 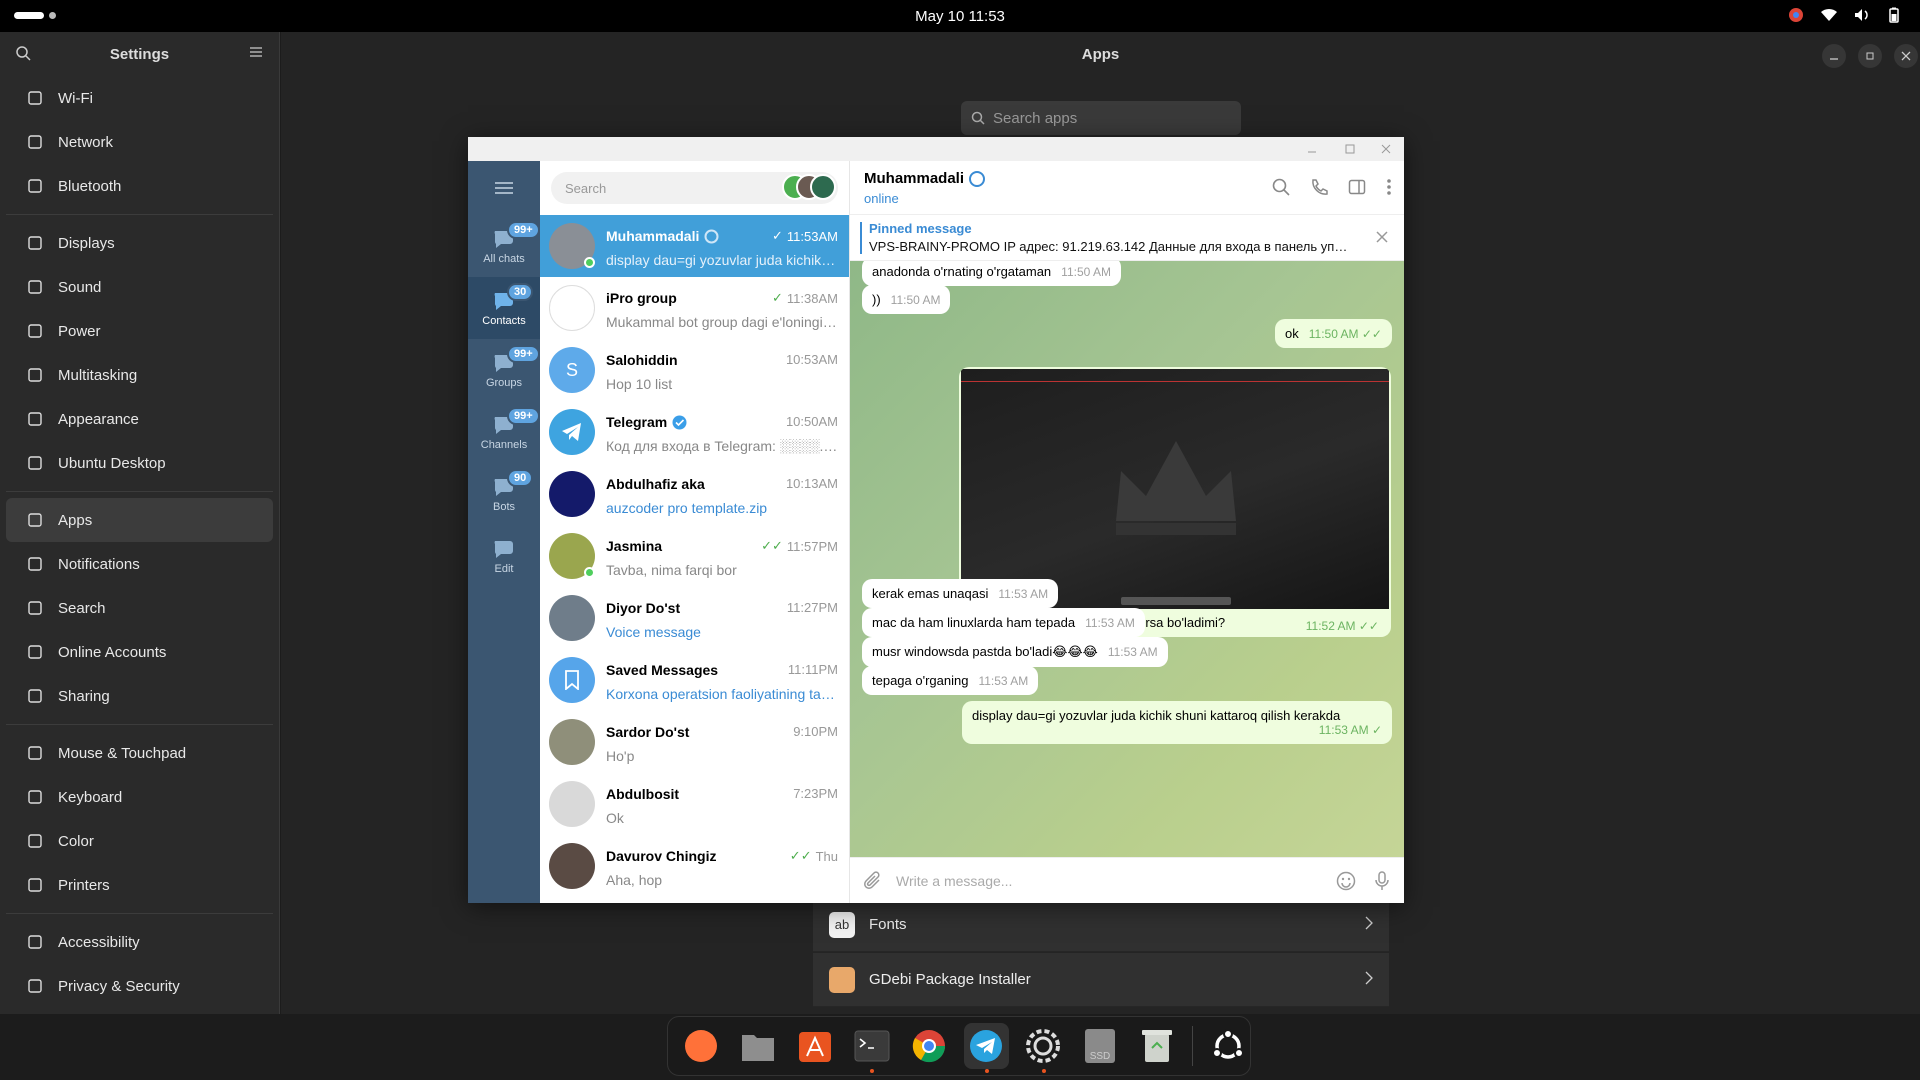 What do you see at coordinates (936, 149) in the screenshot?
I see `telegram-titlebar` at bounding box center [936, 149].